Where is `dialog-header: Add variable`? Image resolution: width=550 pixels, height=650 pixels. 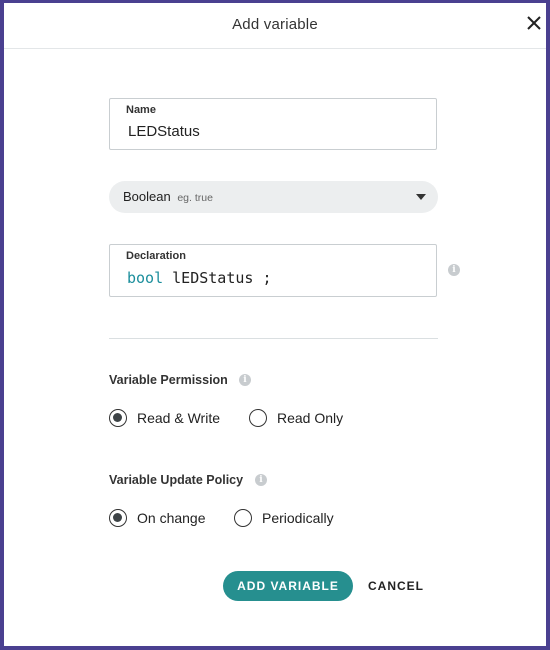
dialog-header: Add variable is located at coordinates (275, 26).